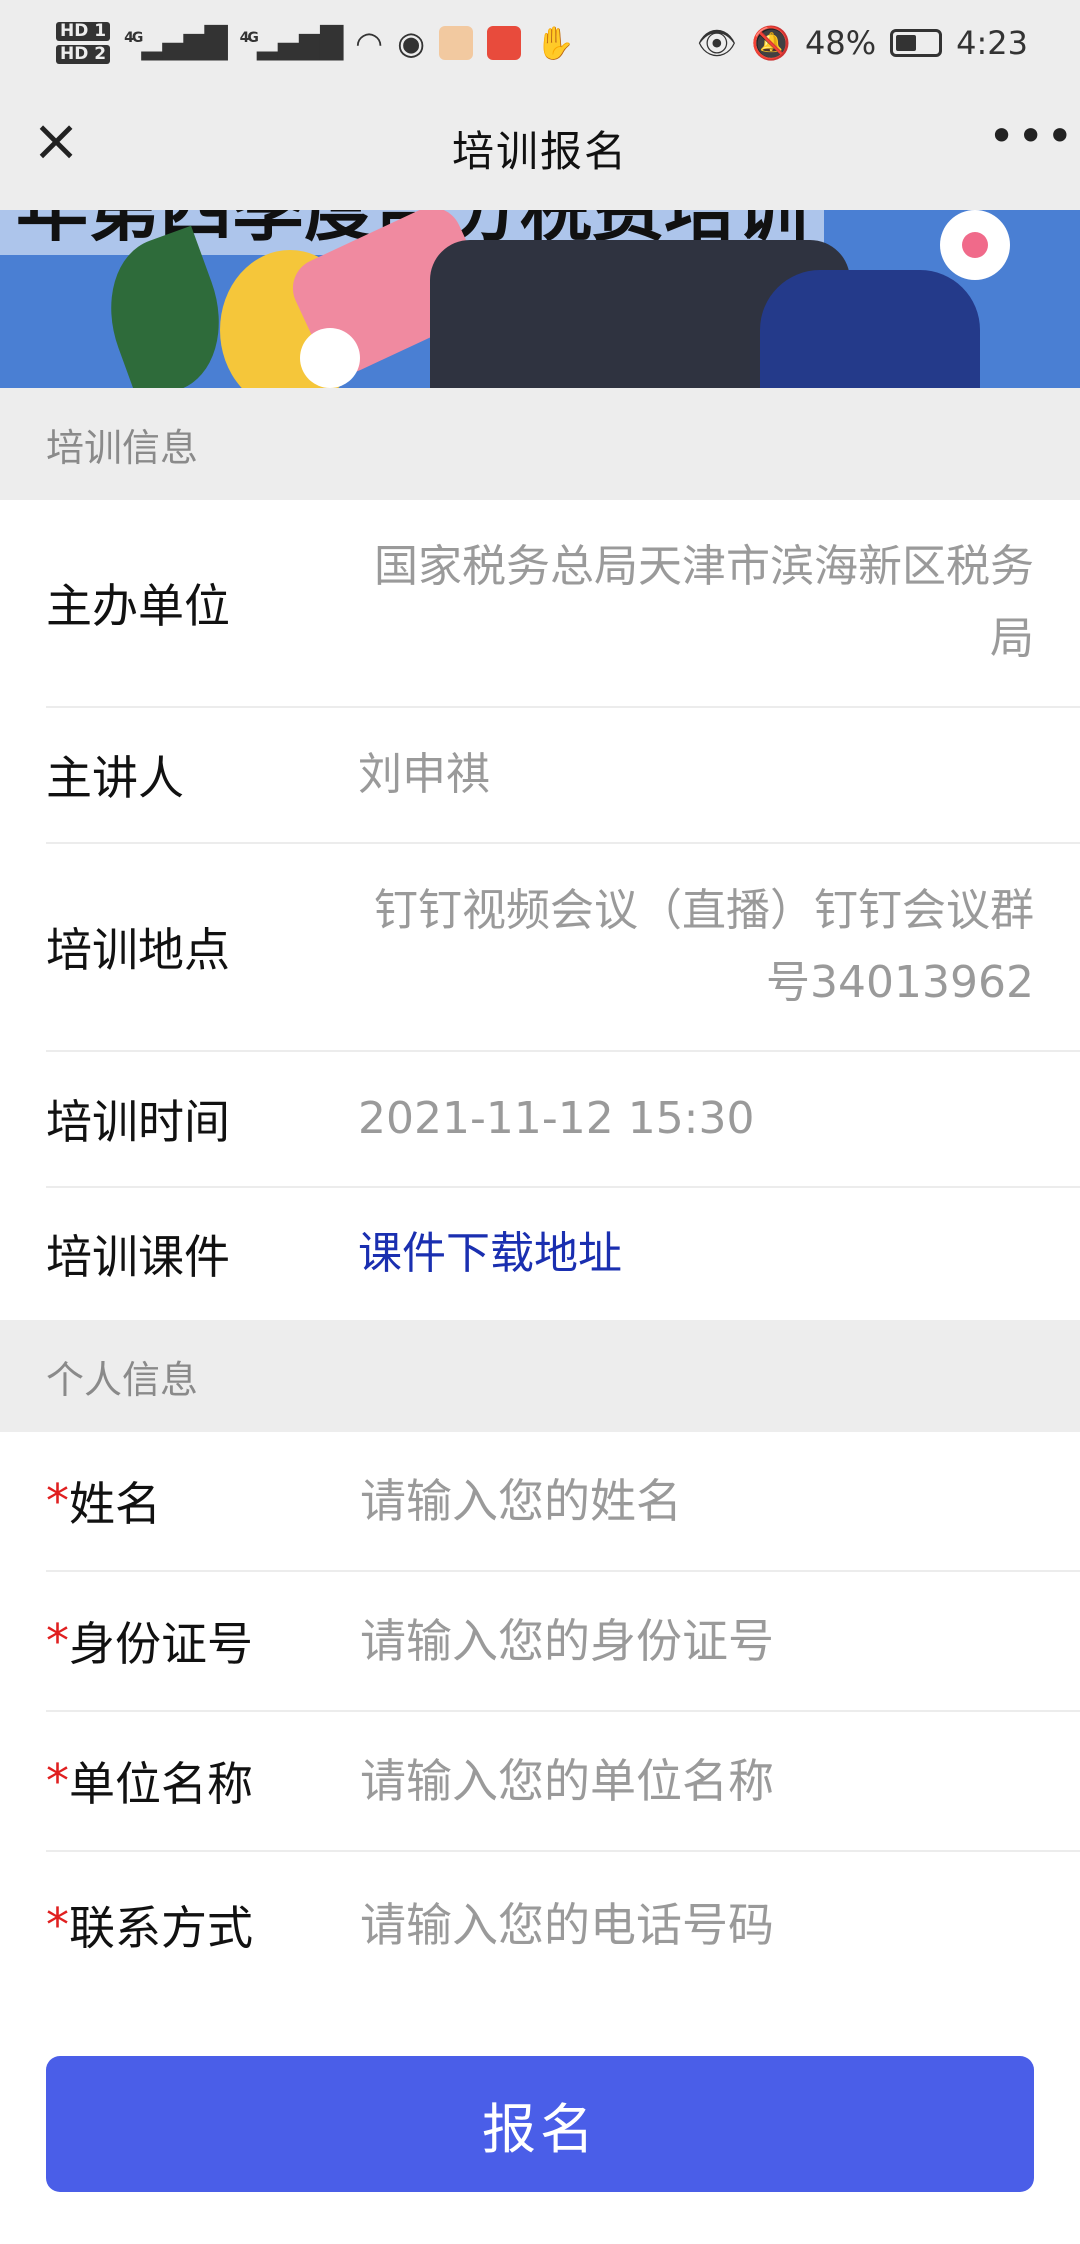 This screenshot has width=1080, height=2244. What do you see at coordinates (115, 778) in the screenshot?
I see `speaker-label: 主讲人` at bounding box center [115, 778].